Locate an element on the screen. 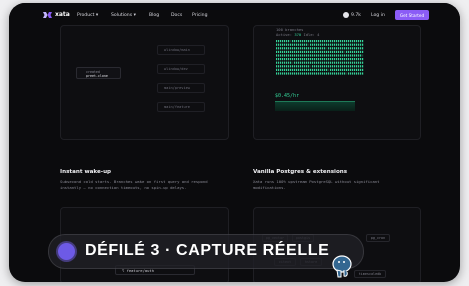 The width and height of the screenshot is (469, 286). stats-idle: Idle: 4 is located at coordinates (311, 34).